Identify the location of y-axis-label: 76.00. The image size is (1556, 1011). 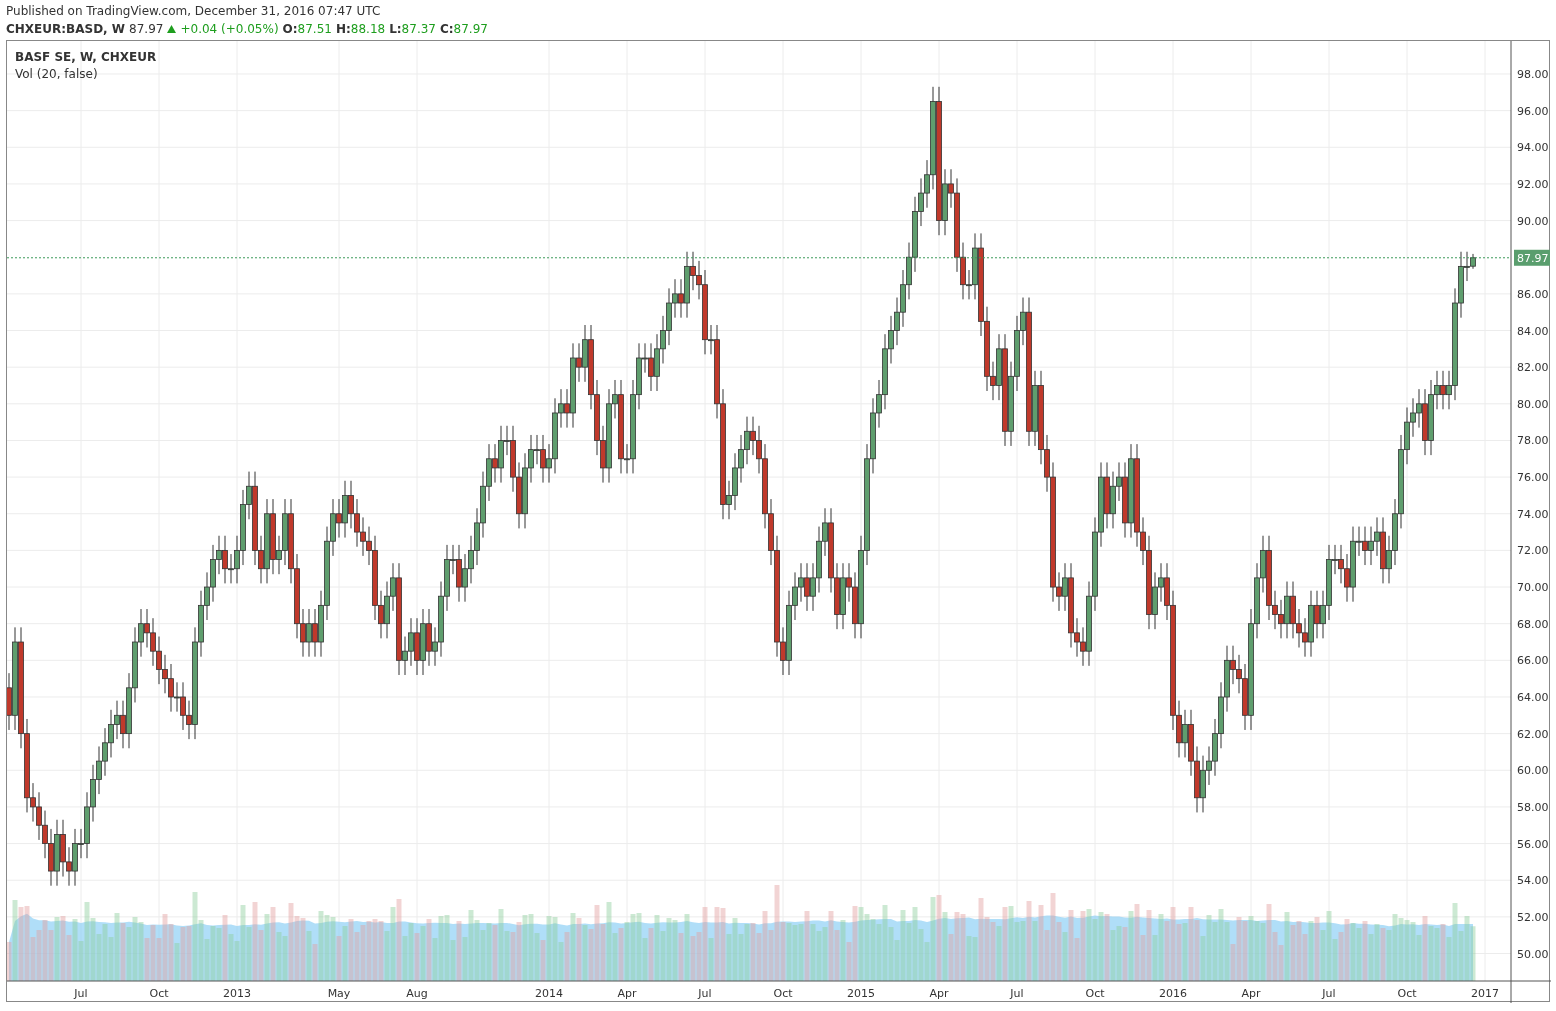
(1533, 478).